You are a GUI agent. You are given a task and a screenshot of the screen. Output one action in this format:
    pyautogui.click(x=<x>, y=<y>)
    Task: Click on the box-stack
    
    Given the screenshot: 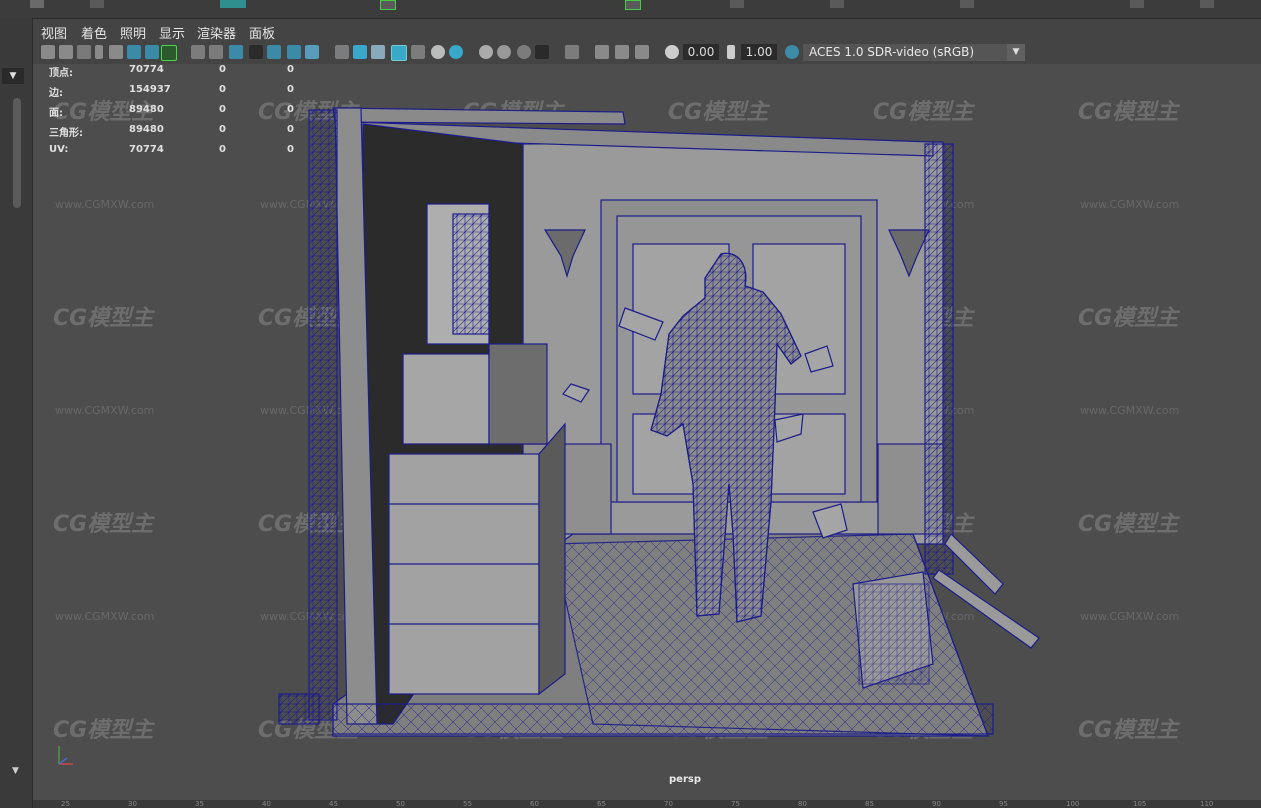 What is the action you would take?
    pyautogui.click(x=446, y=399)
    